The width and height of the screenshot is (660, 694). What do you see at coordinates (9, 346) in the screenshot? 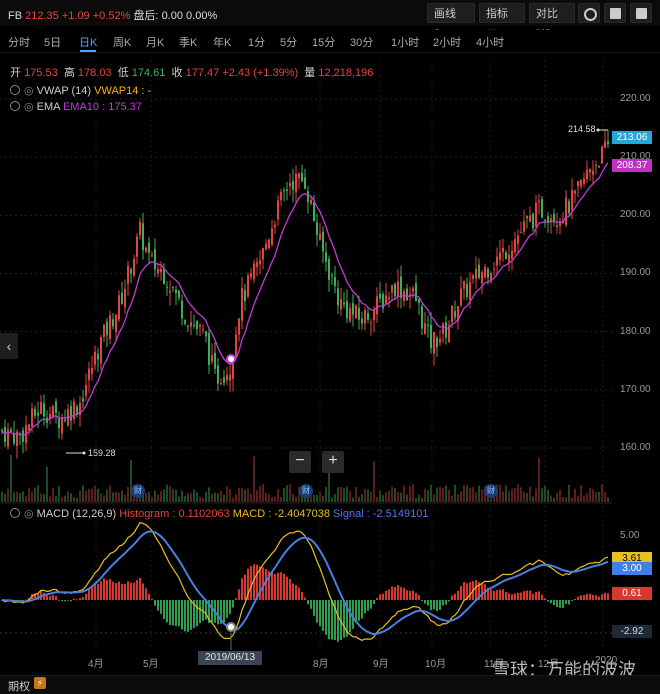
I see `scroll-left-button: ‹` at bounding box center [9, 346].